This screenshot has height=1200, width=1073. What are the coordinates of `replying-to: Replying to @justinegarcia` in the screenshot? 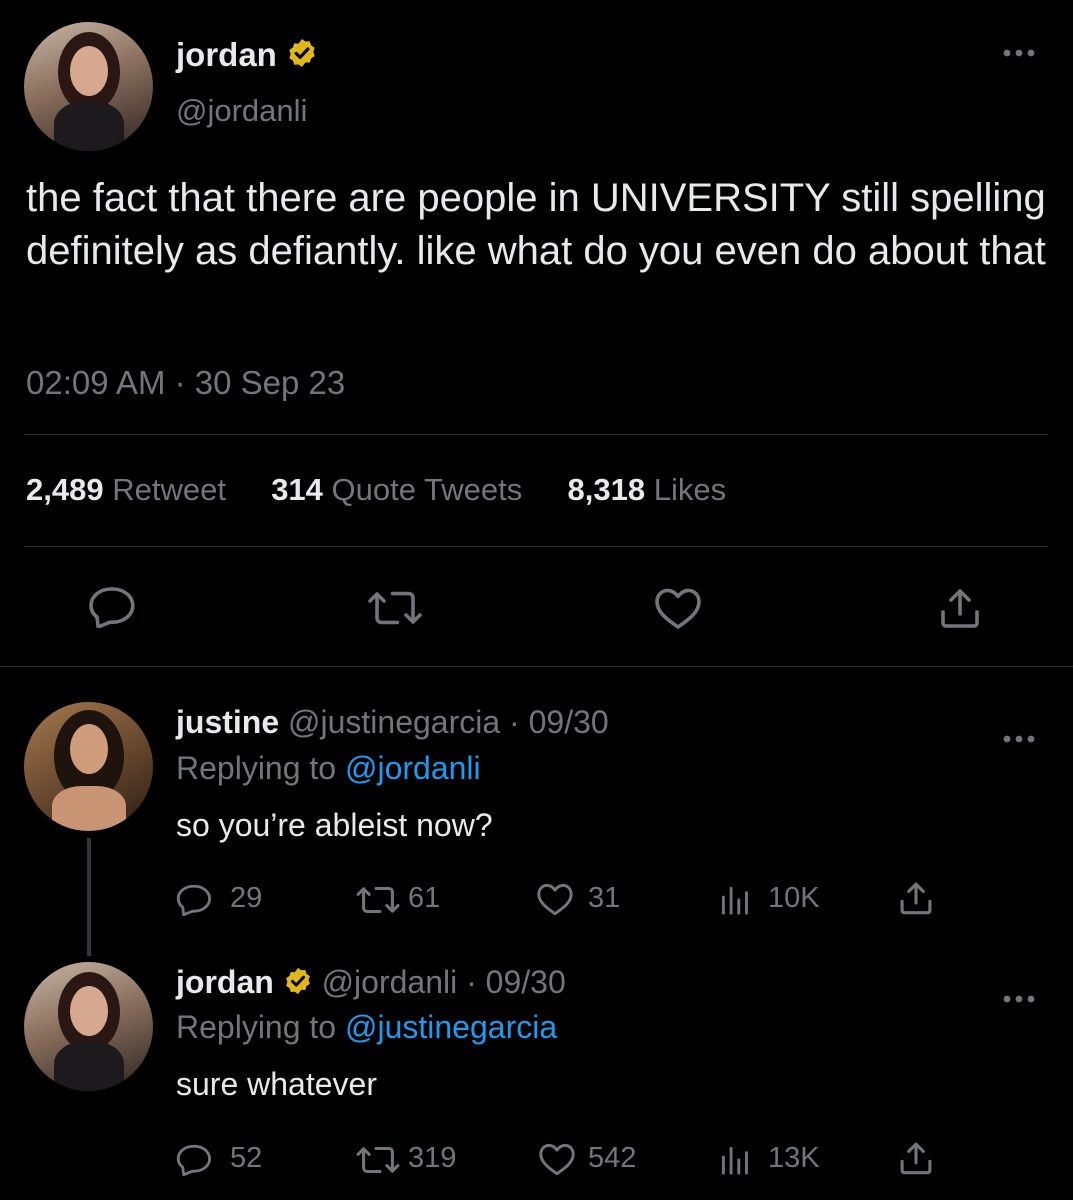 It's located at (366, 1027).